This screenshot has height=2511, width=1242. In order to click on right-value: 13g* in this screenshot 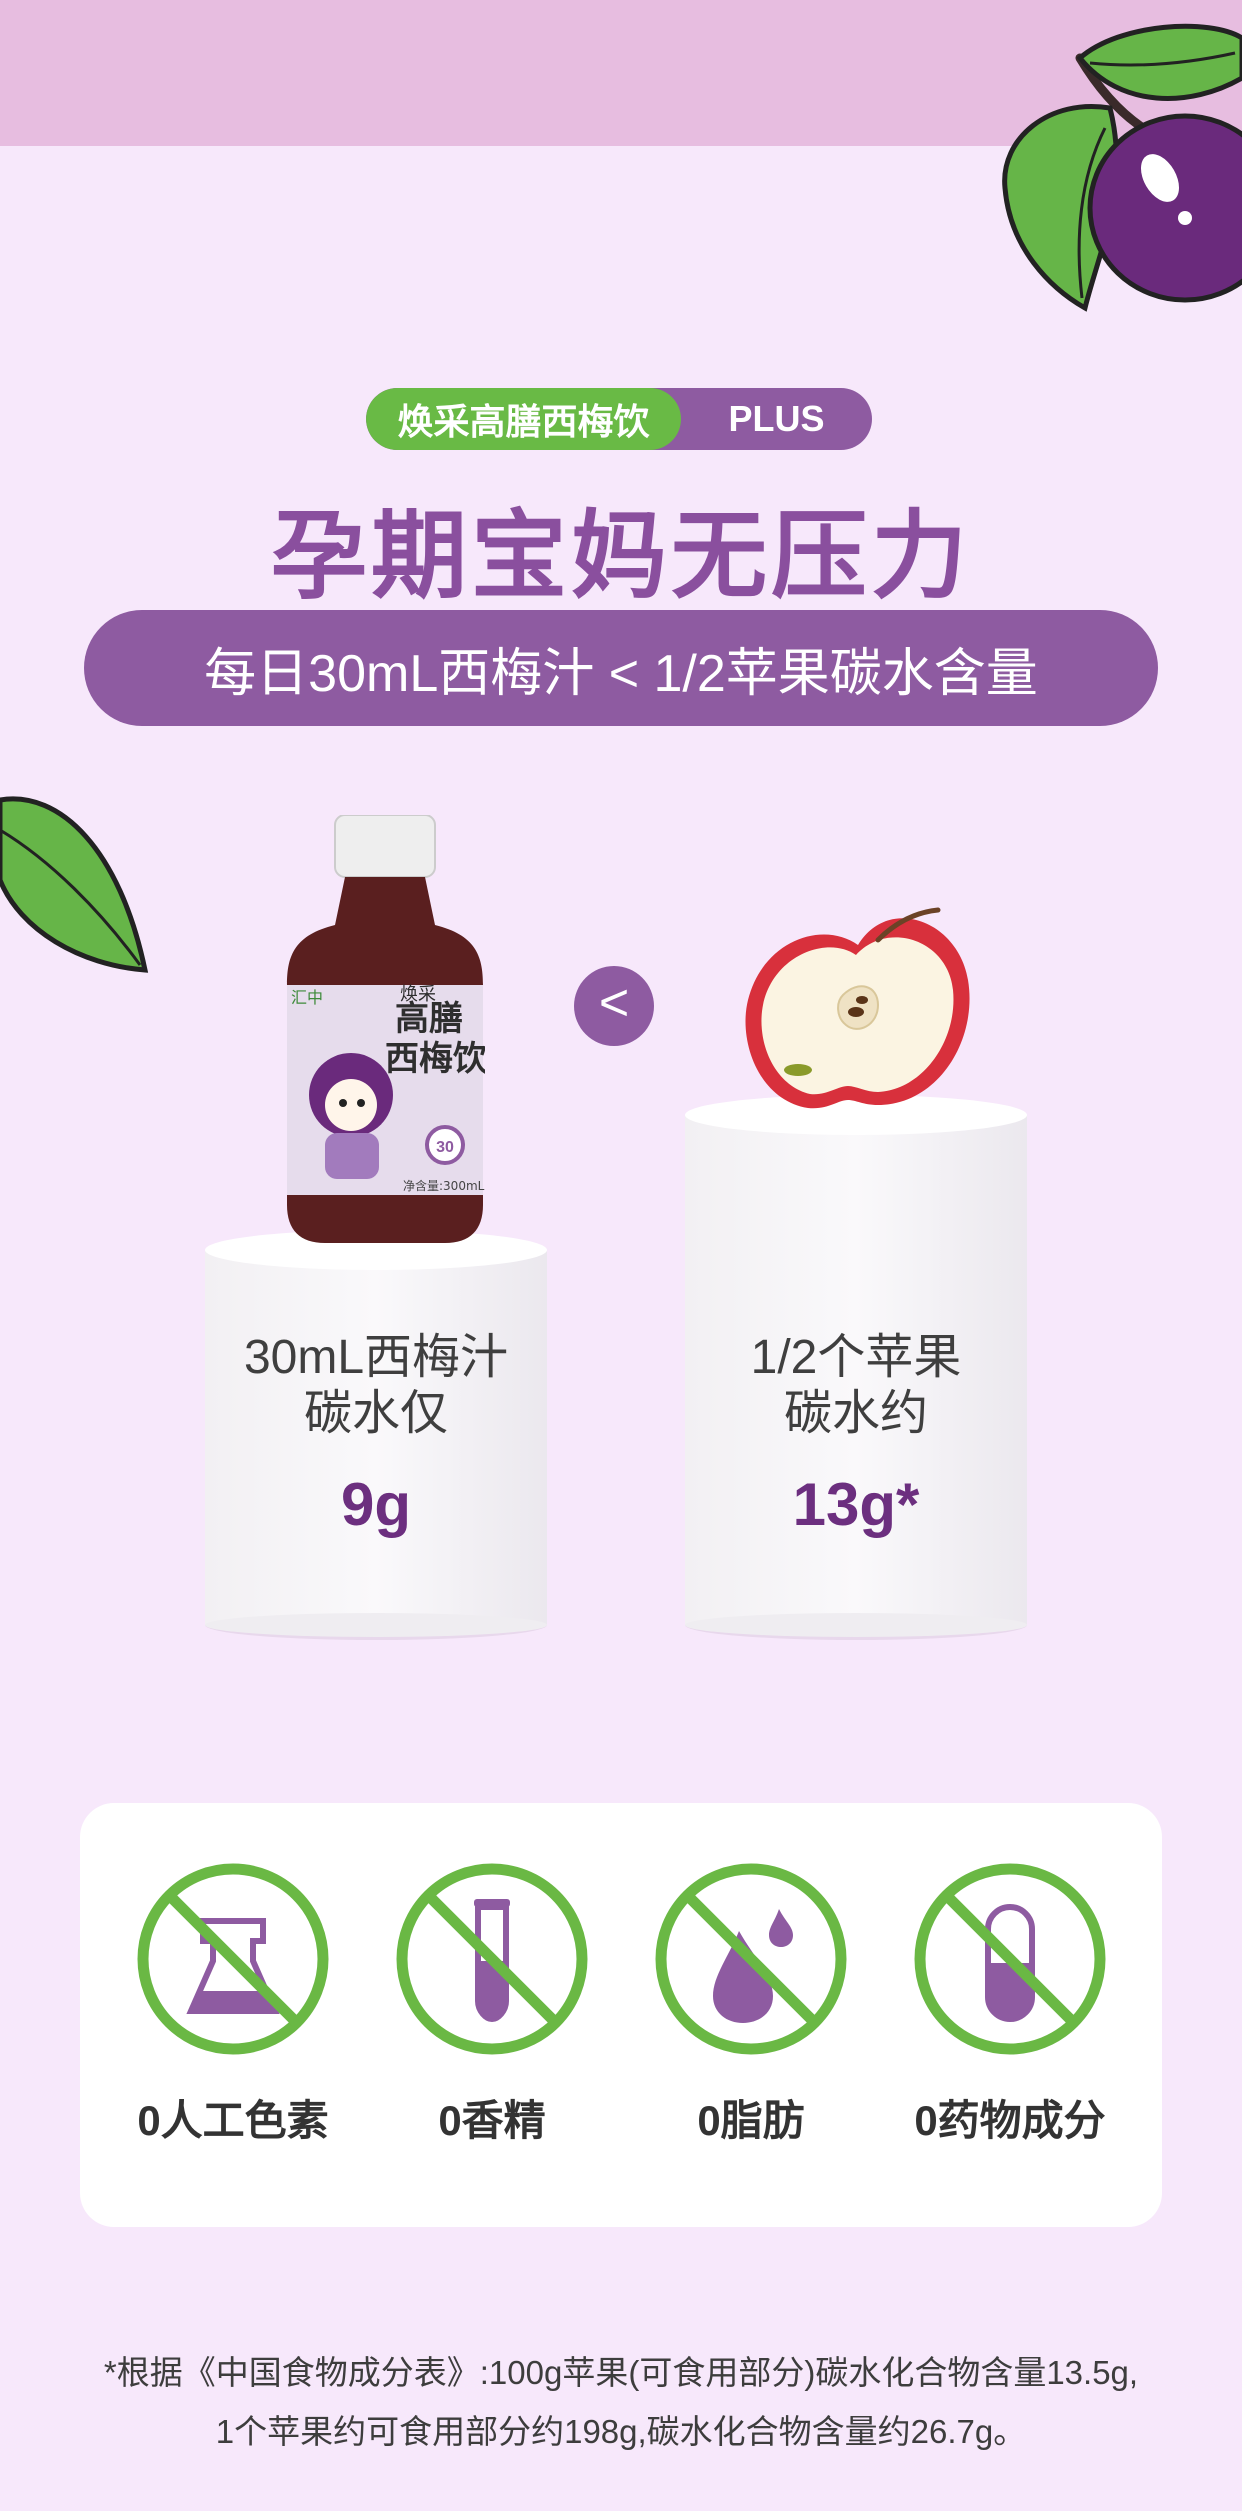, I will do `click(856, 1504)`.